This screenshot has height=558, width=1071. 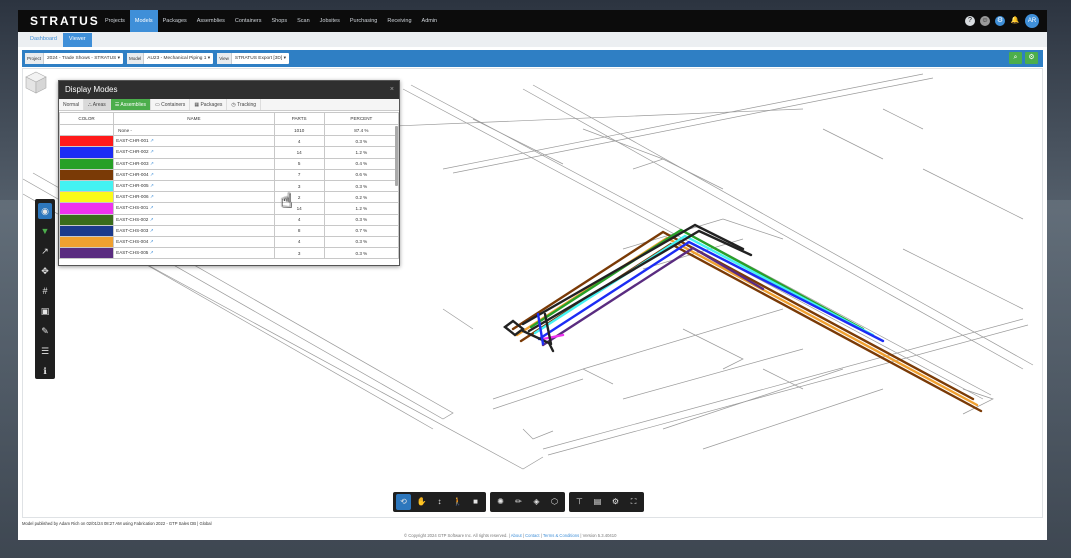 I want to click on eye-icon: ◉, so click(x=45, y=211).